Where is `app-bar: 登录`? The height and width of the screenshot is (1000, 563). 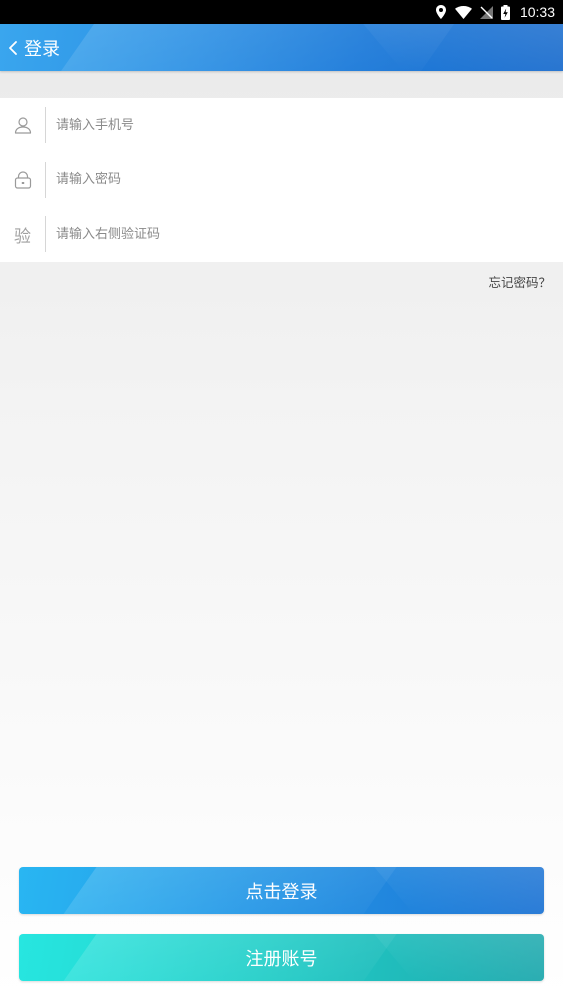 app-bar: 登录 is located at coordinates (281, 47).